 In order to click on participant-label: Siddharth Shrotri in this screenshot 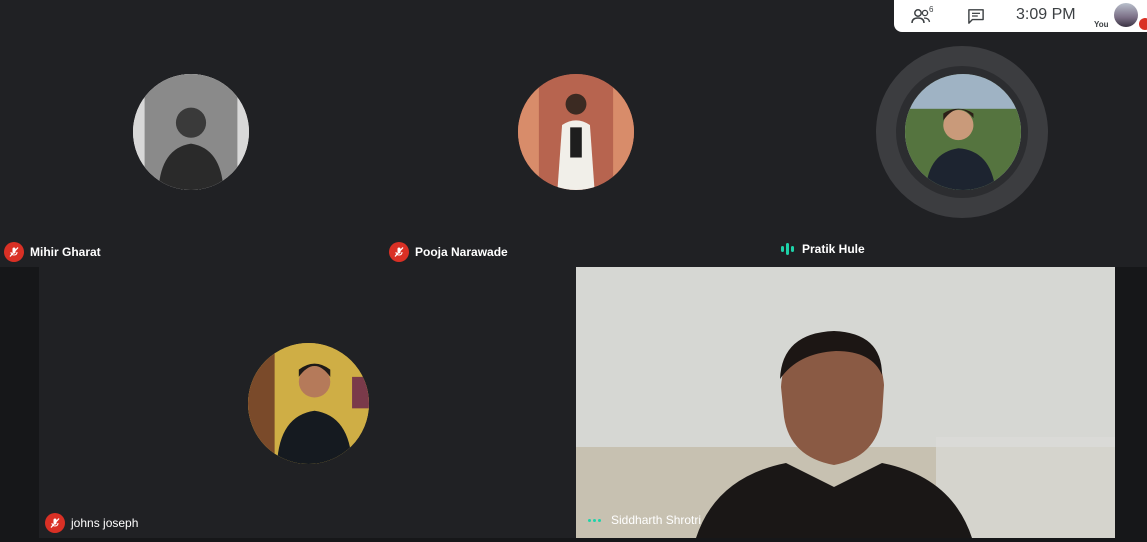, I will do `click(644, 520)`.